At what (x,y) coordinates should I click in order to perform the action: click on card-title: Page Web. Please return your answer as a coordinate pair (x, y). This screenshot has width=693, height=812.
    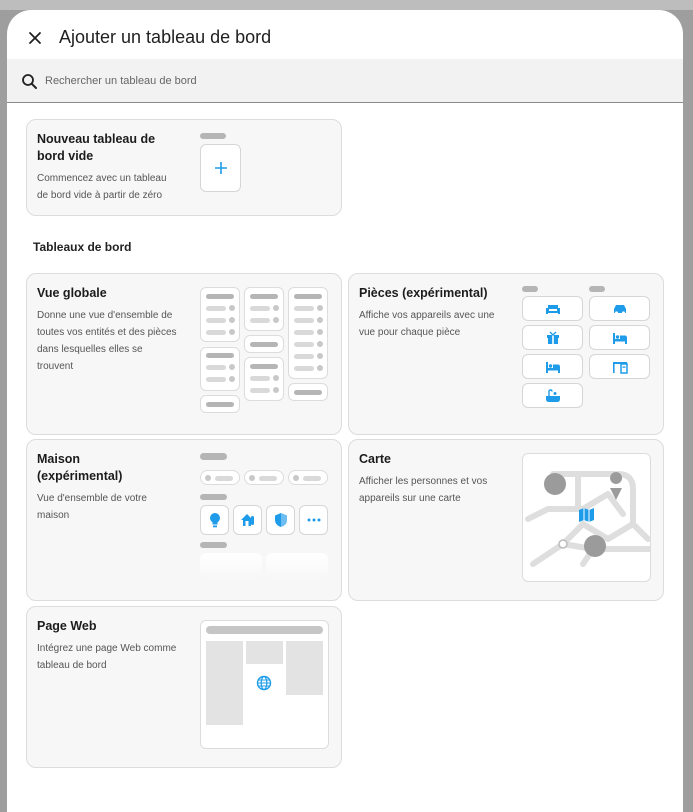
    Looking at the image, I should click on (67, 626).